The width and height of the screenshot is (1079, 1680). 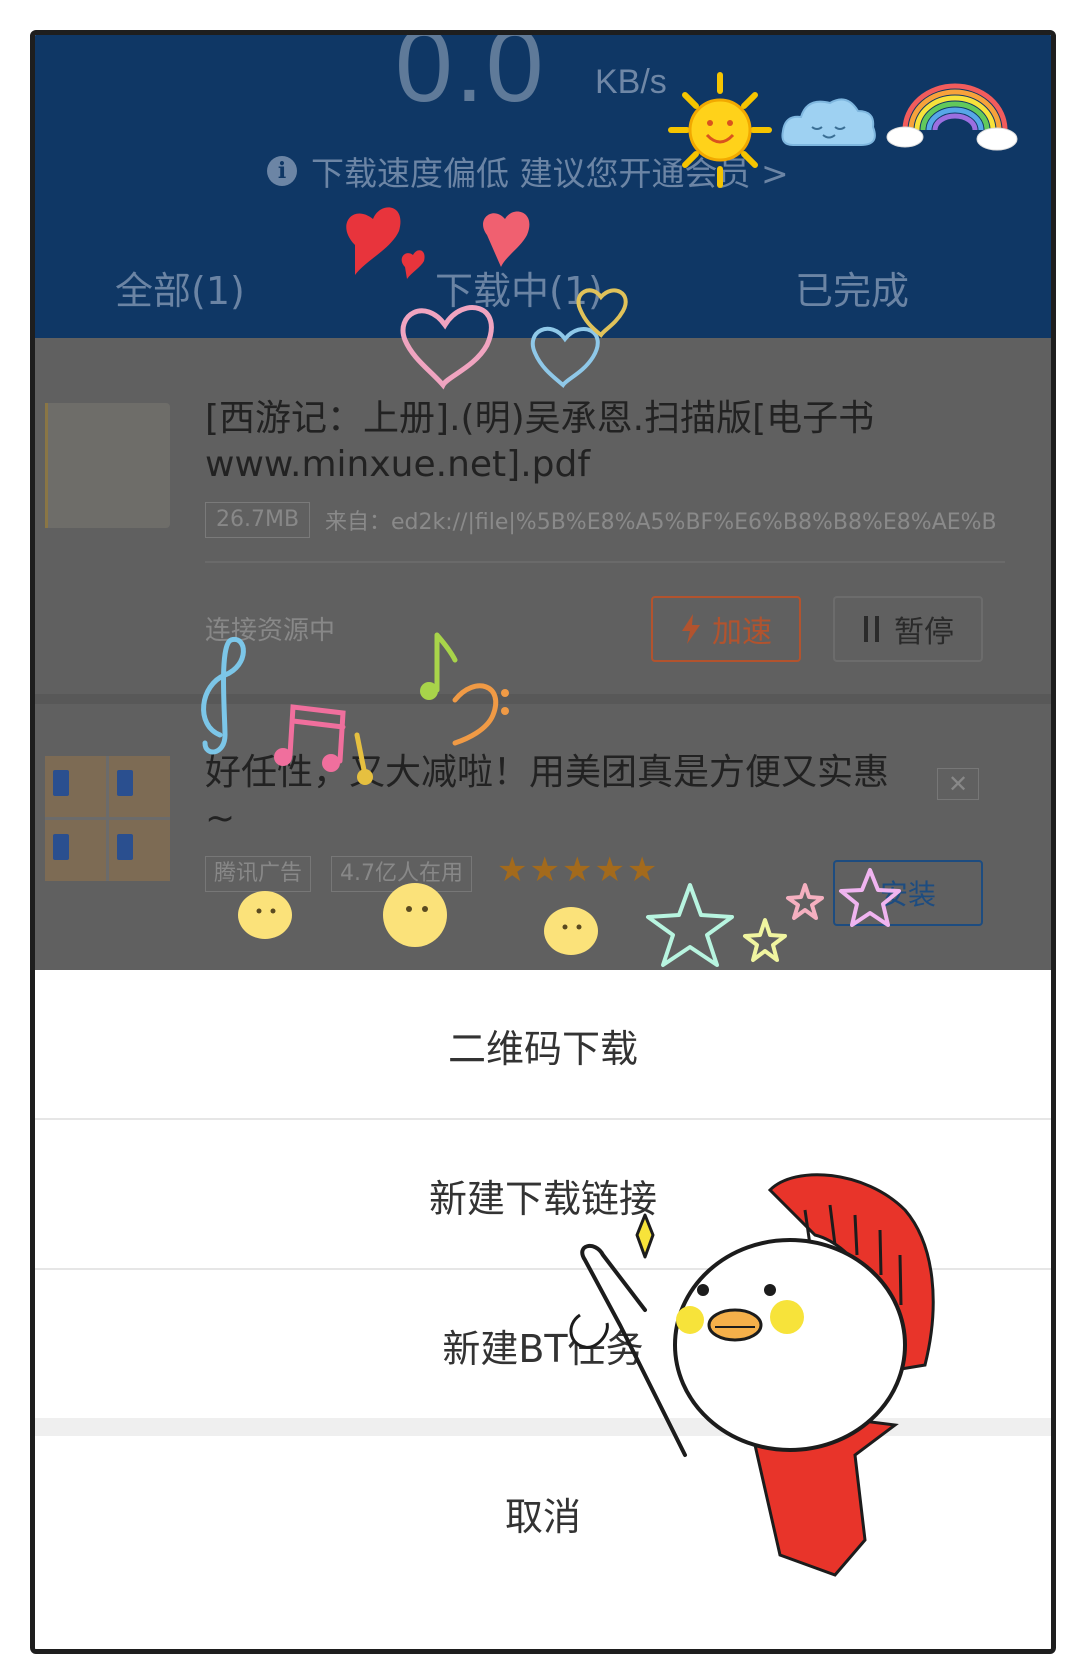 What do you see at coordinates (691, 629) in the screenshot?
I see `lightning-icon` at bounding box center [691, 629].